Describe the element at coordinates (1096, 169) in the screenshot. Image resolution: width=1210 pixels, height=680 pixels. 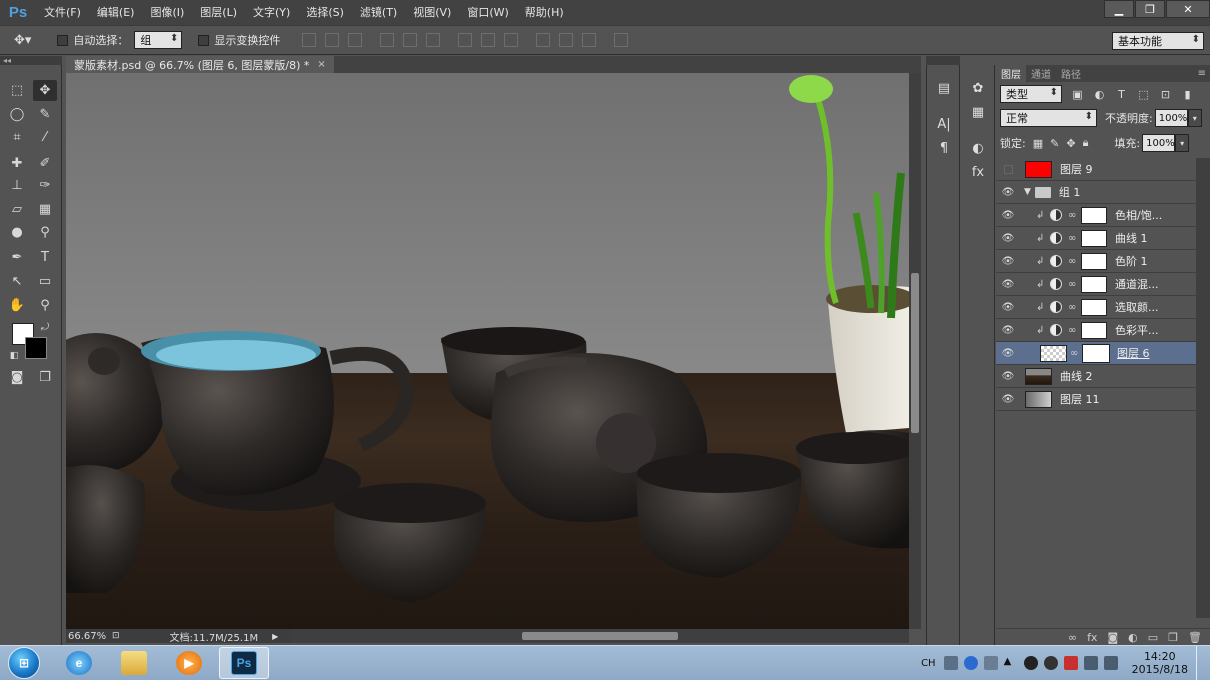
I see `layer-row: 图层 9` at that location.